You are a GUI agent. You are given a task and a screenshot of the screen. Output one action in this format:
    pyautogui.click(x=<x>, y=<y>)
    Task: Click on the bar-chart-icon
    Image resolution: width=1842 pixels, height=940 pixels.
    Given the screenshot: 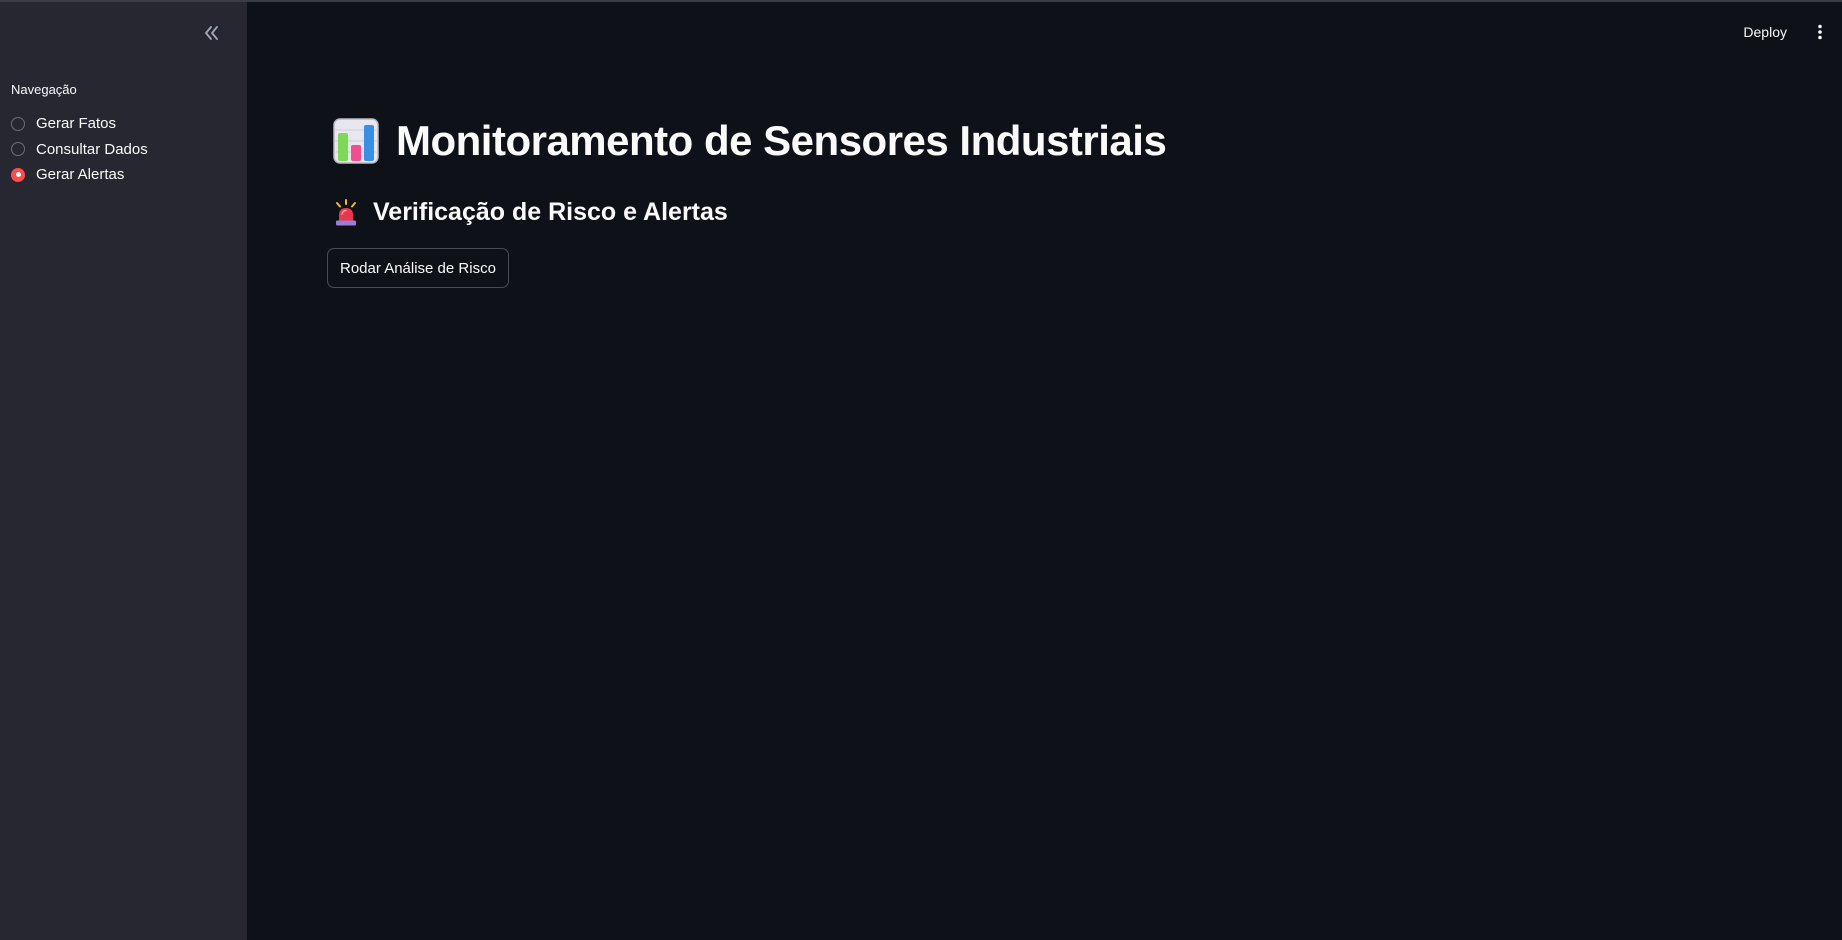 What is the action you would take?
    pyautogui.click(x=356, y=141)
    